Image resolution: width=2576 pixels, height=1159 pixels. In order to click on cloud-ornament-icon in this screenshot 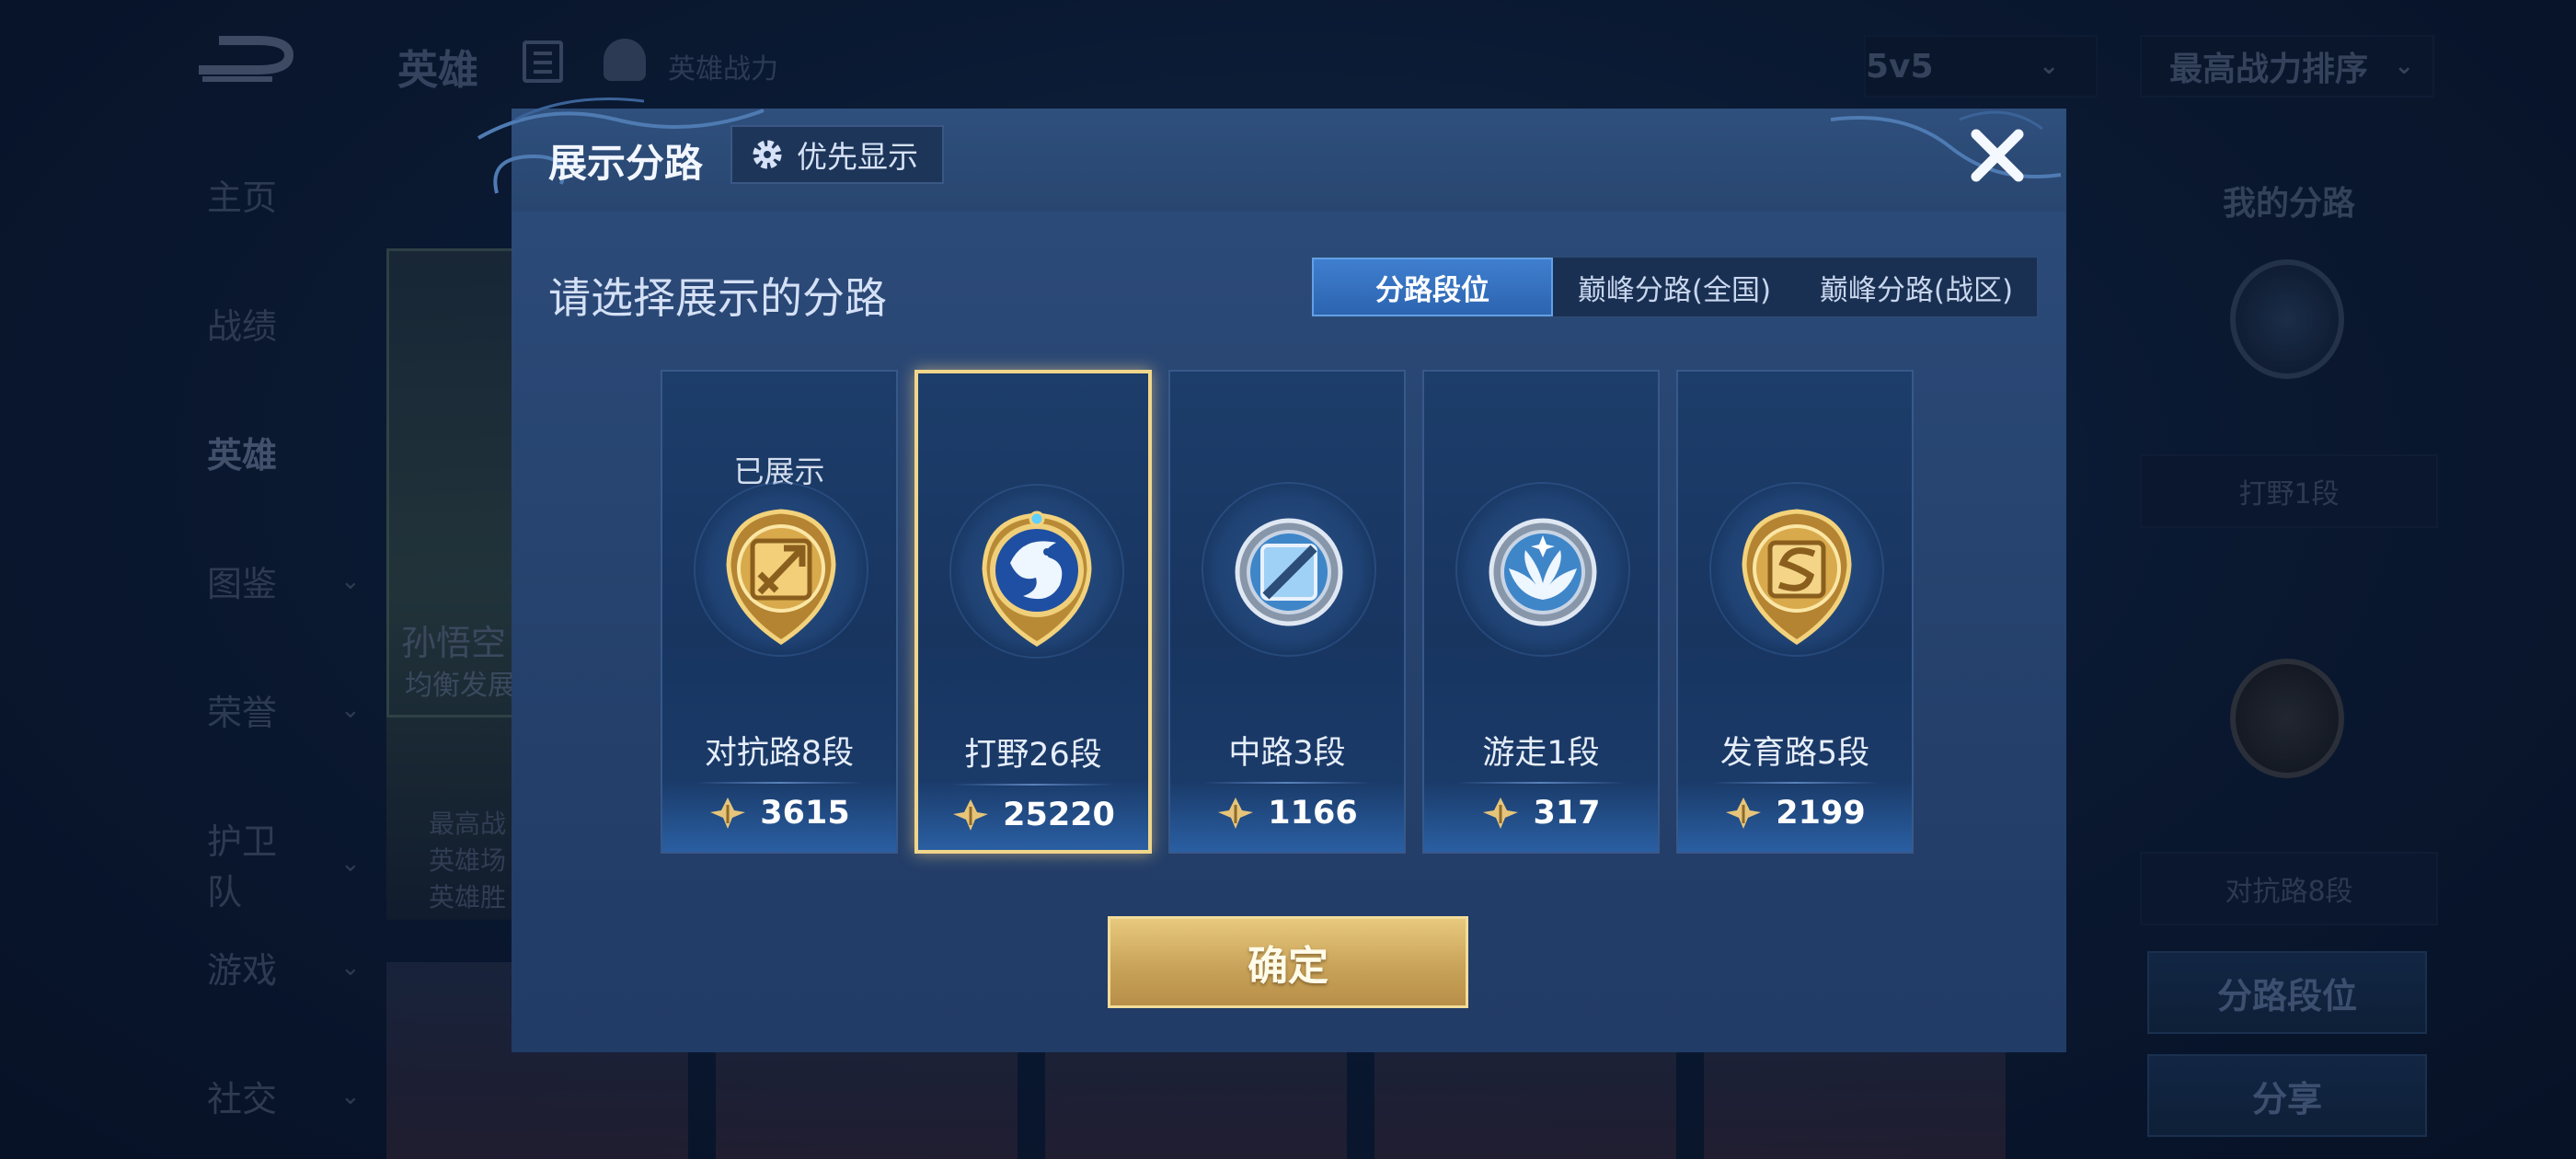, I will do `click(1946, 144)`.